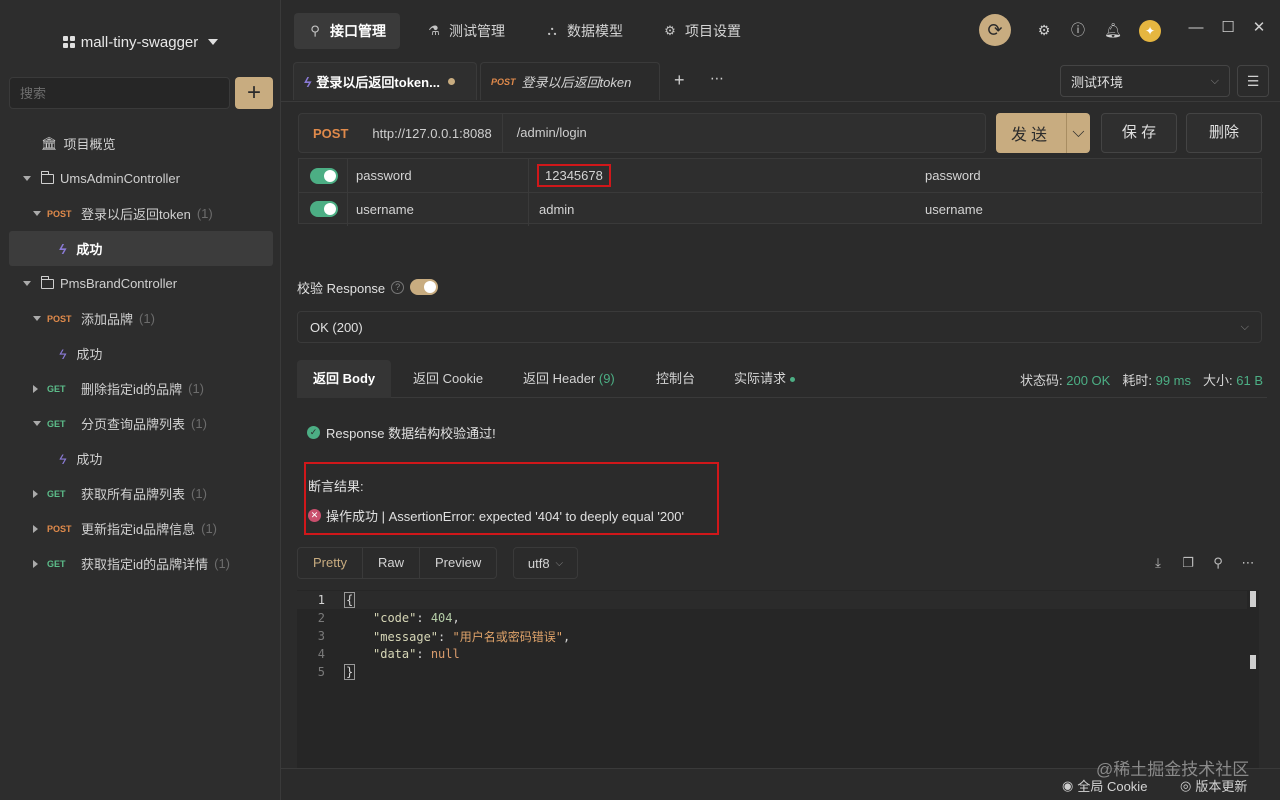 Image resolution: width=1280 pixels, height=800 pixels. Describe the element at coordinates (398, 287) in the screenshot. I see `help-icon: ?` at that location.